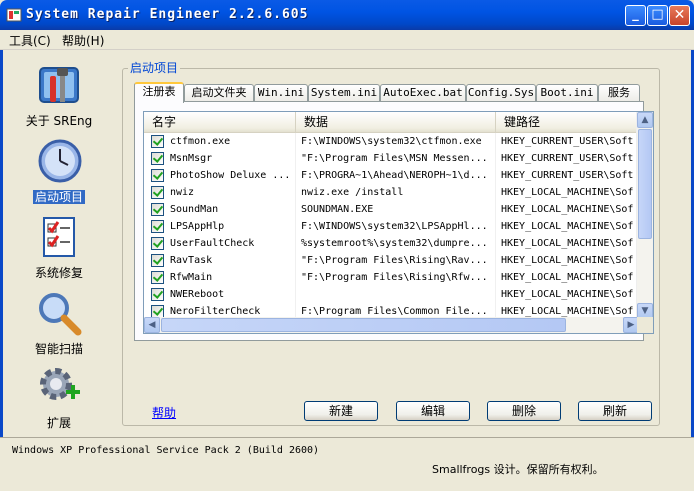  Describe the element at coordinates (619, 93) in the screenshot. I see `tab-services: 服务` at that location.